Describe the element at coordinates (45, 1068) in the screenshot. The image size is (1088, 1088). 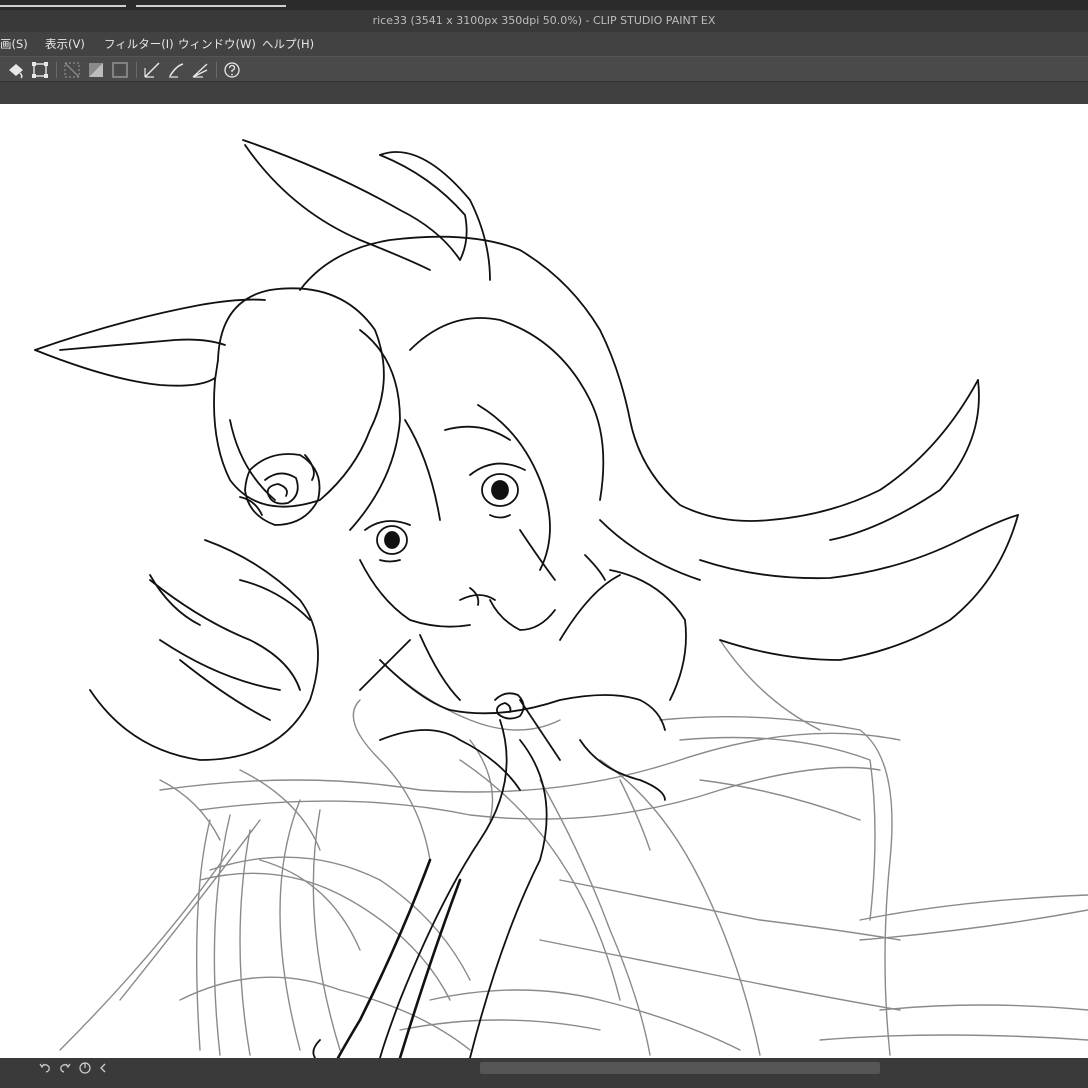
I see `undo-icon` at that location.